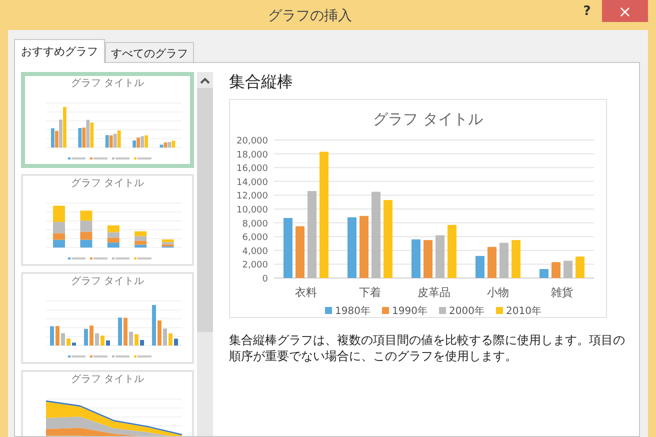  I want to click on category-label: 下着, so click(370, 292).